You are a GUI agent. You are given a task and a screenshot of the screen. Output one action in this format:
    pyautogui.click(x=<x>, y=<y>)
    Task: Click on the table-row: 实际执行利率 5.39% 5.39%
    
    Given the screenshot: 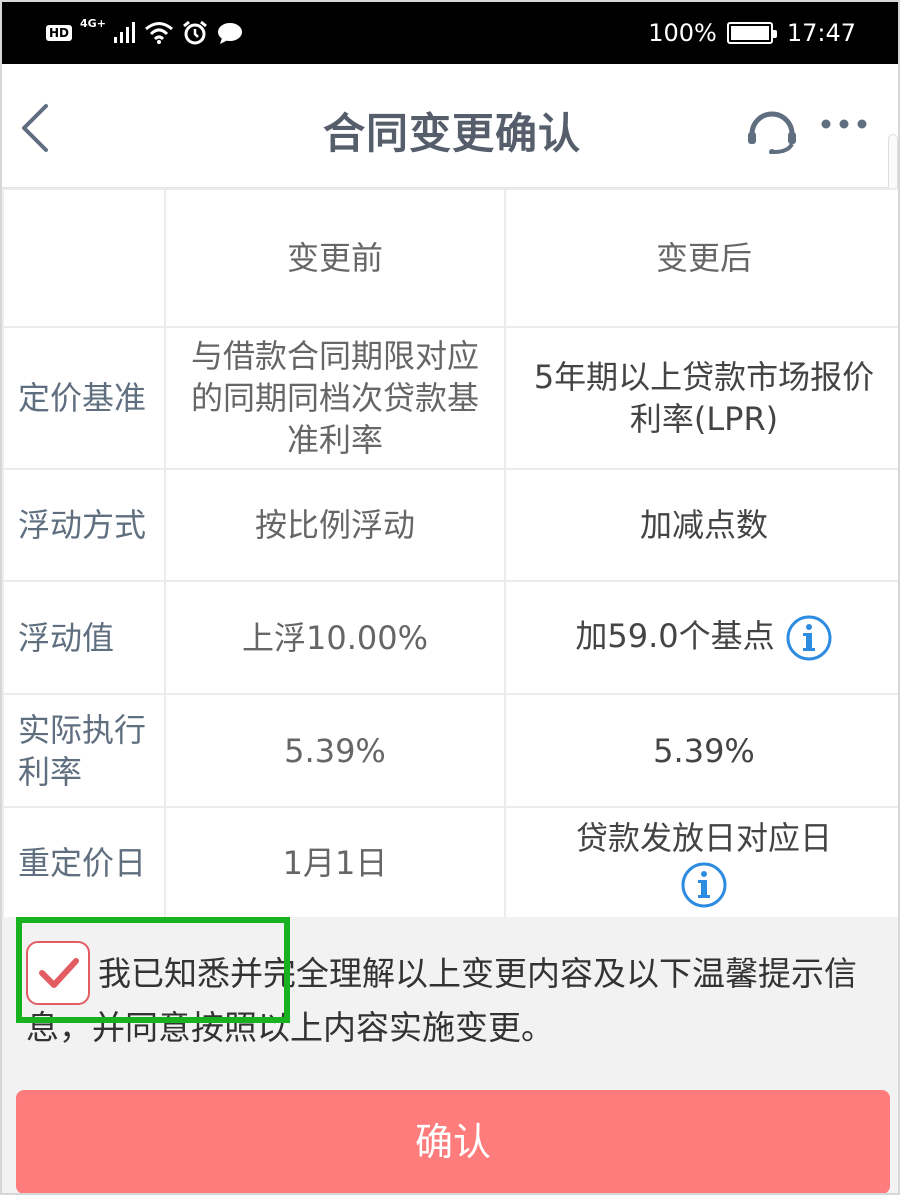 What is the action you would take?
    pyautogui.click(x=450, y=750)
    